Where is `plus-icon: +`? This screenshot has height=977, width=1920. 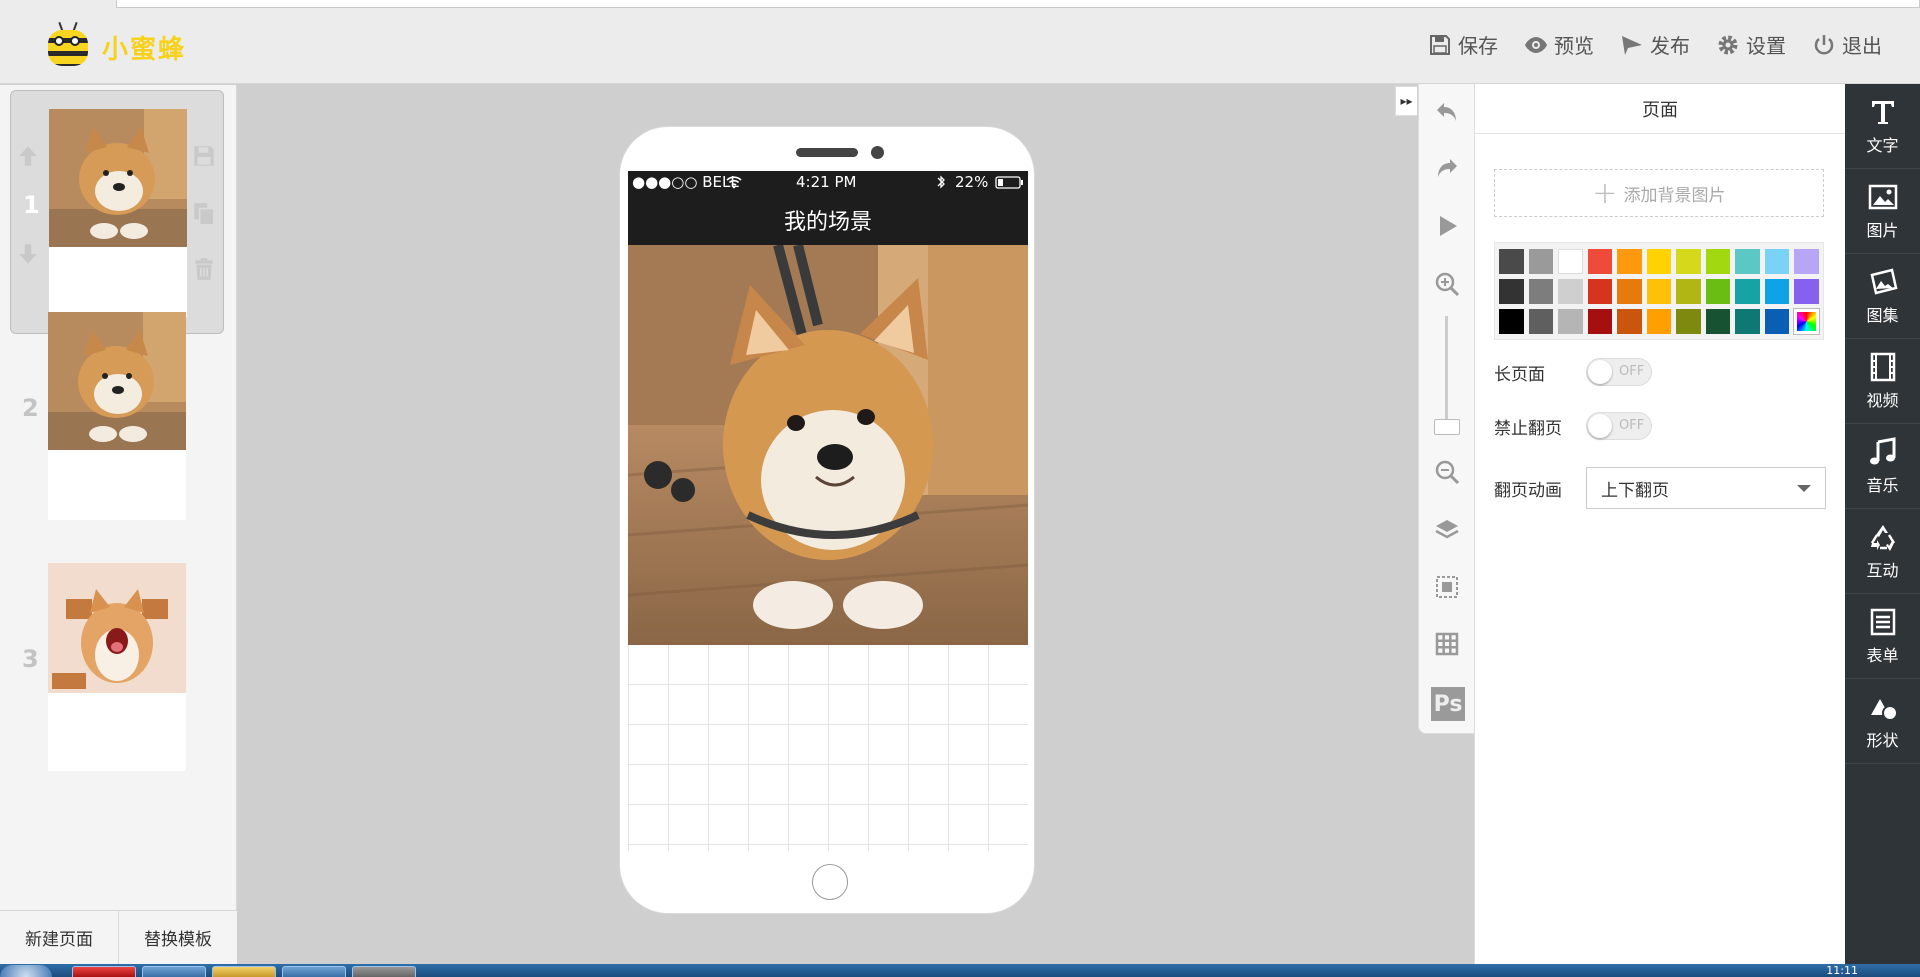
plus-icon: + is located at coordinates (1605, 193).